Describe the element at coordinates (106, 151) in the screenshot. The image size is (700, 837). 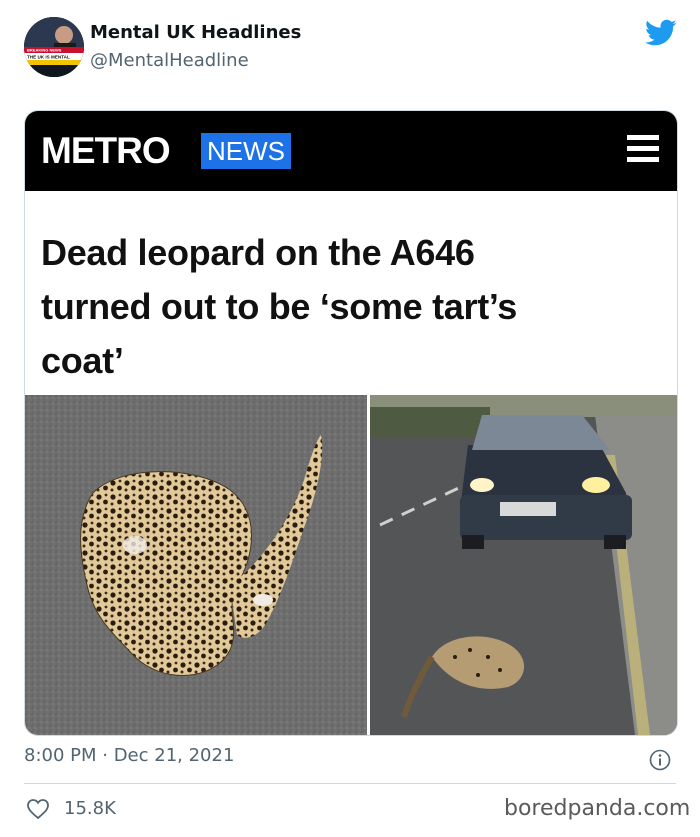
I see `metro-logo: METRO` at that location.